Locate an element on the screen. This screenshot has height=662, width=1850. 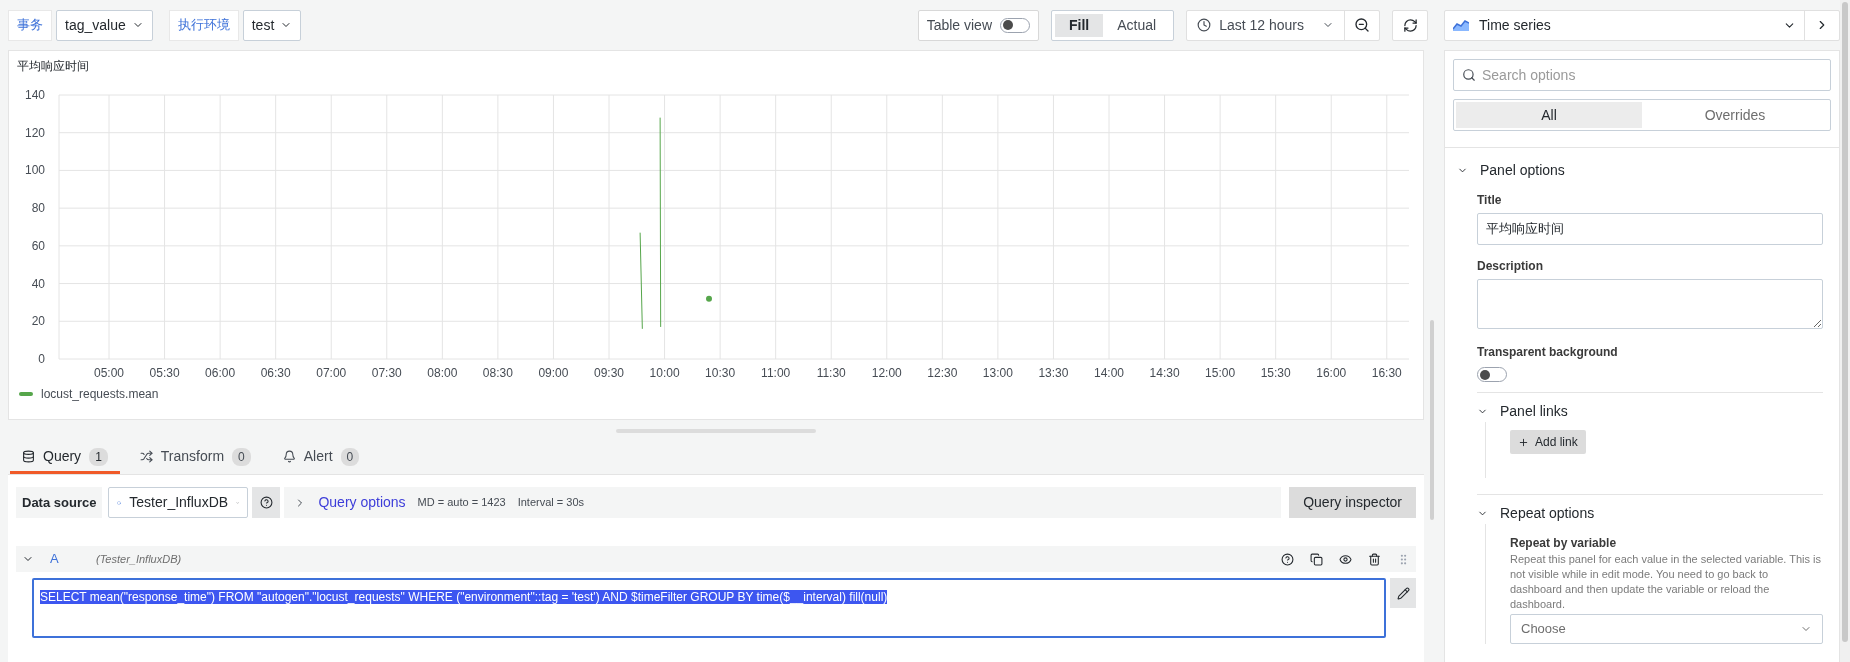
clock-icon is located at coordinates (1204, 25).